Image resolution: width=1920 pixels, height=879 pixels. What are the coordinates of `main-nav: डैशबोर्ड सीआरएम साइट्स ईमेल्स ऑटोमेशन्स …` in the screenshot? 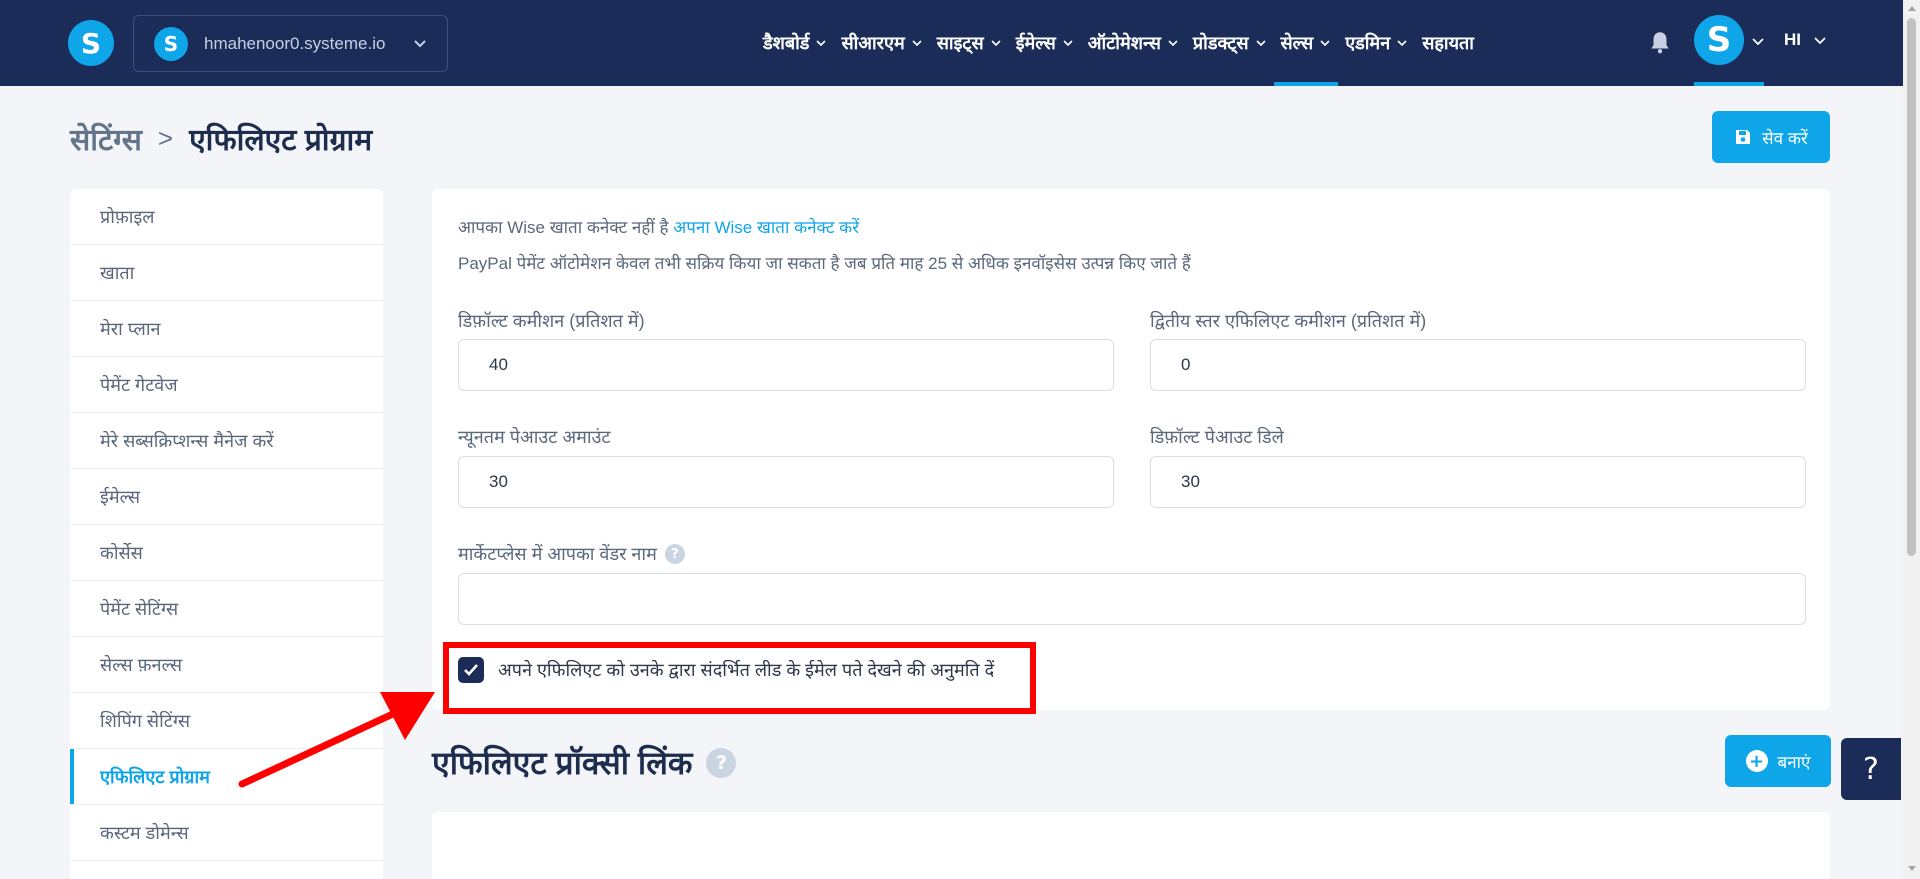 It's located at (1118, 43).